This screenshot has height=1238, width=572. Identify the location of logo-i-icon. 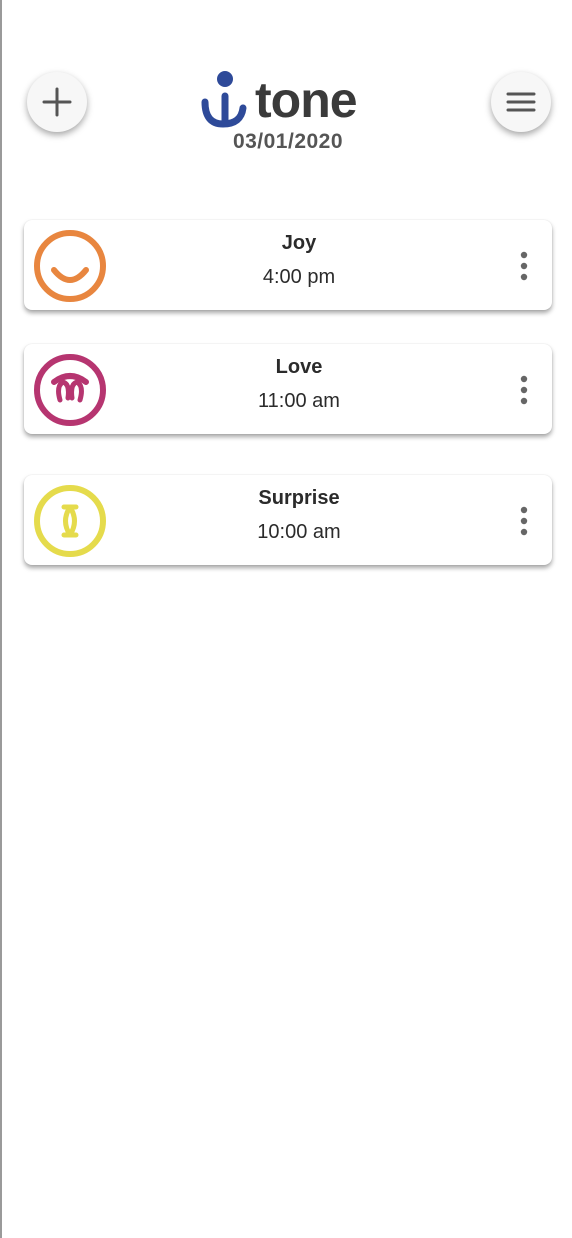
(224, 99).